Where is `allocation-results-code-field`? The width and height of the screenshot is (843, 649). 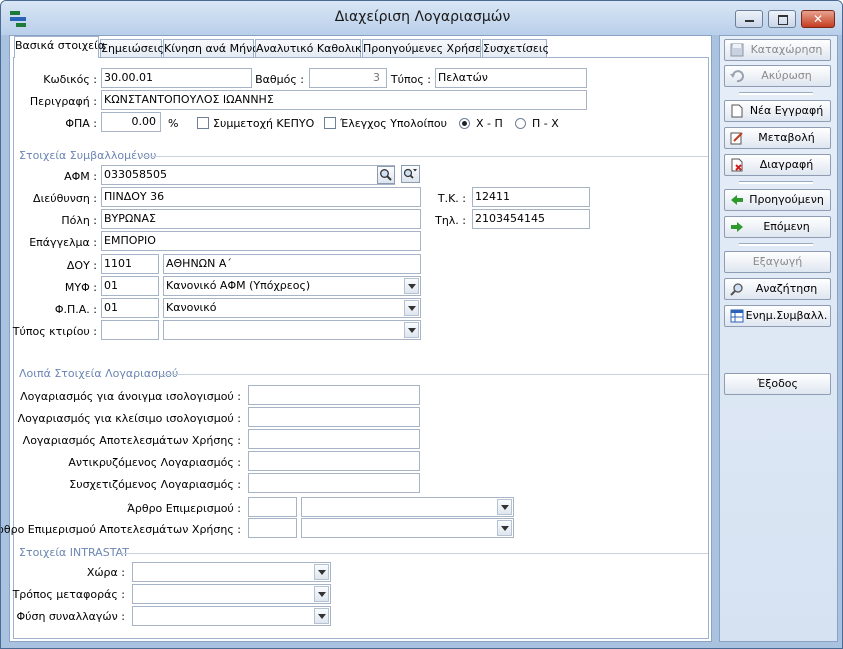 allocation-results-code-field is located at coordinates (272, 528).